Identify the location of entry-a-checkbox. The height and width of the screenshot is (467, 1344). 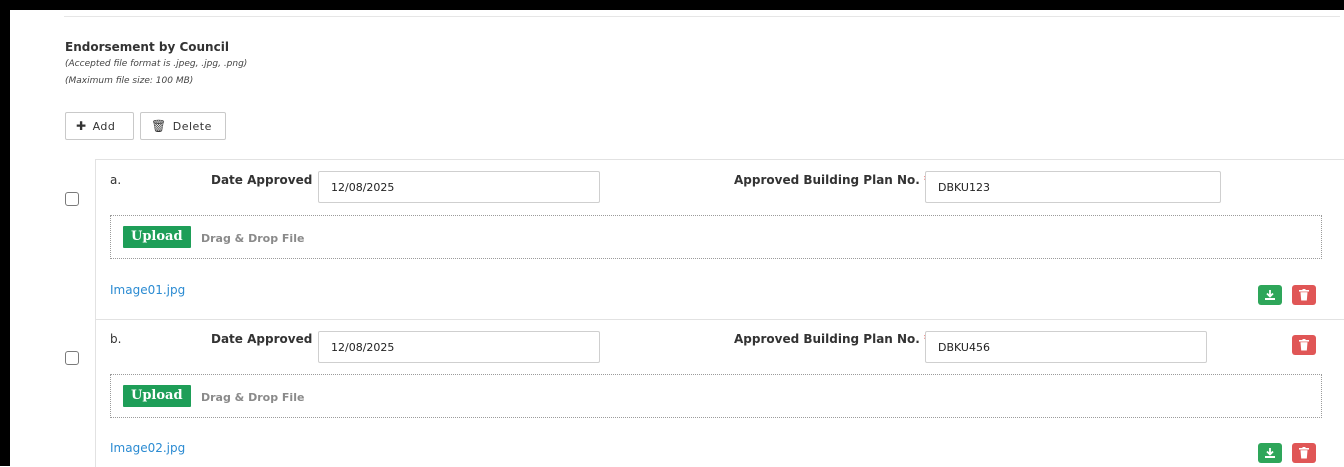
(72, 199).